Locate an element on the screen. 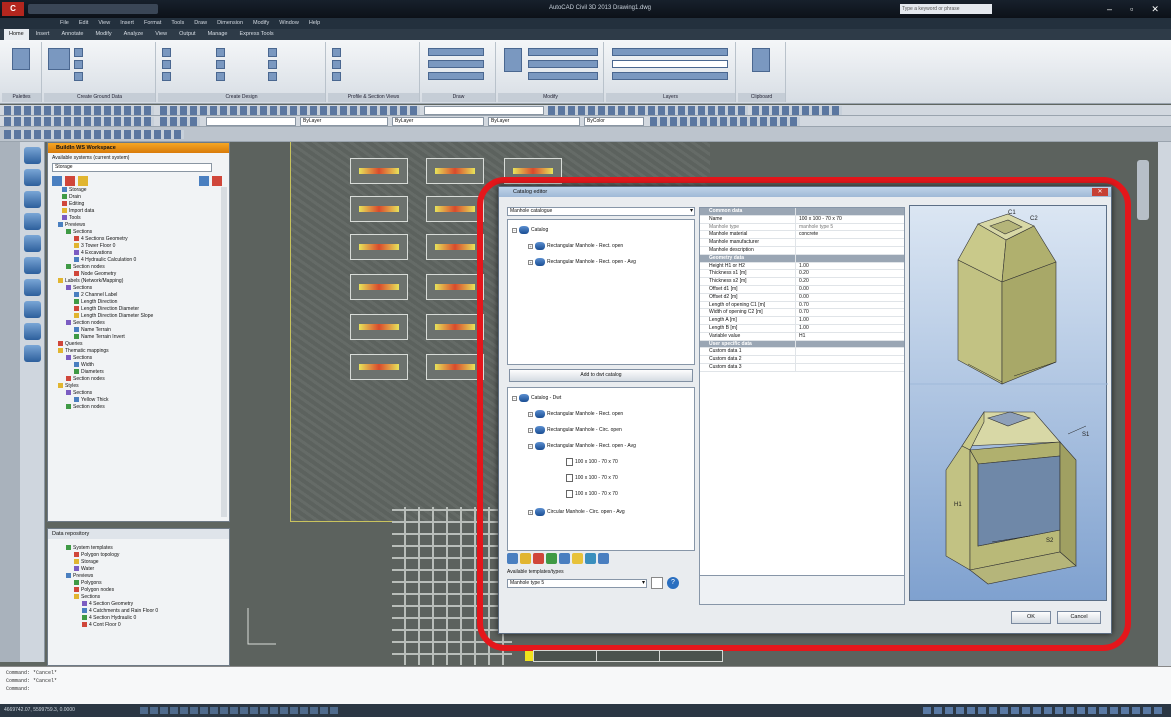  feature-line-icon is located at coordinates (166, 64).